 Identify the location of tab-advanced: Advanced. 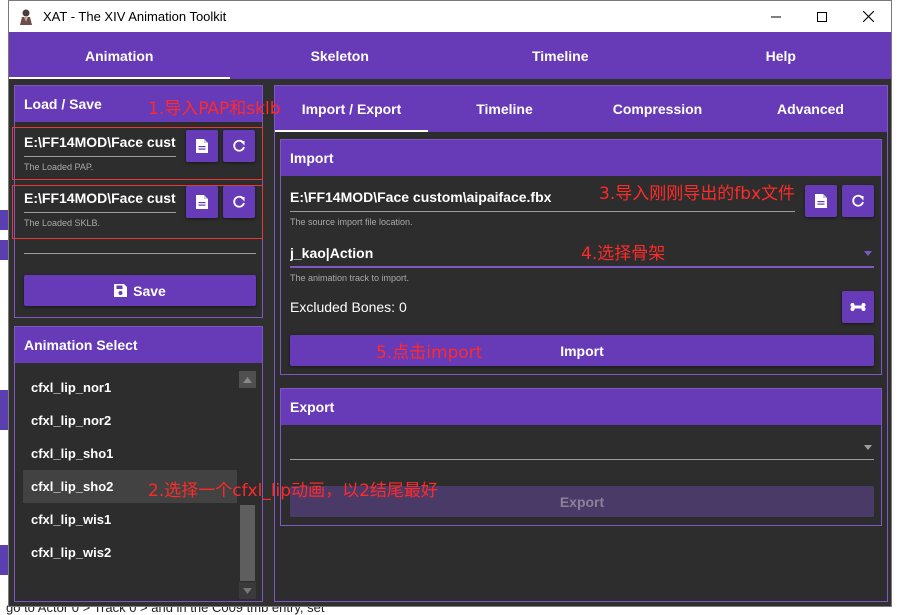
(810, 109).